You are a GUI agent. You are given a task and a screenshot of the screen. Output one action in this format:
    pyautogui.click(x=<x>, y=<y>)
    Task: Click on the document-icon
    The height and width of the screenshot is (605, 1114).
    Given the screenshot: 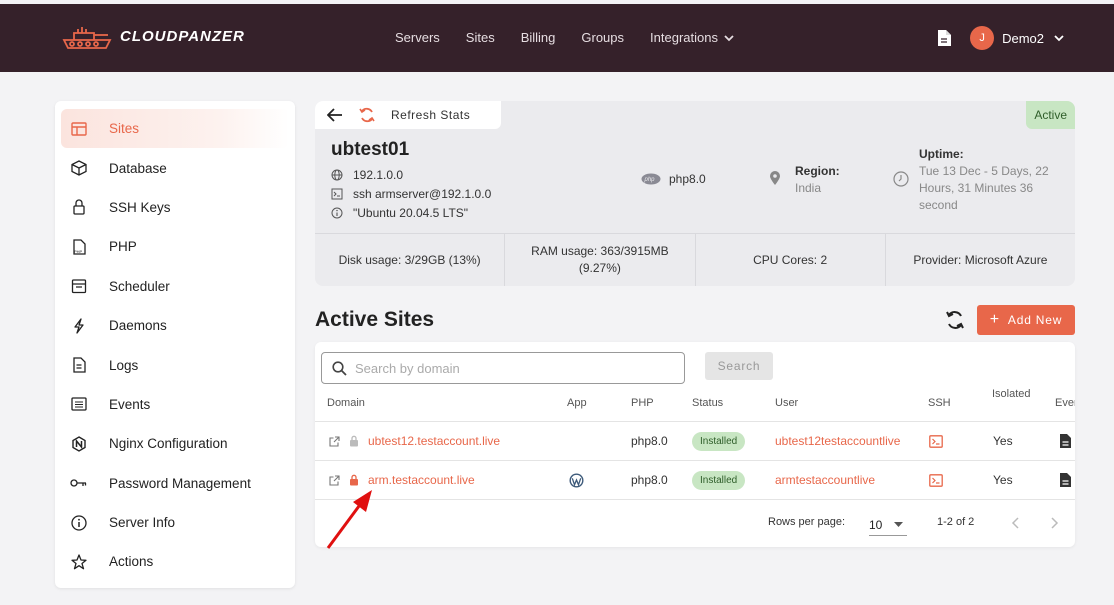 What is the action you would take?
    pyautogui.click(x=944, y=38)
    